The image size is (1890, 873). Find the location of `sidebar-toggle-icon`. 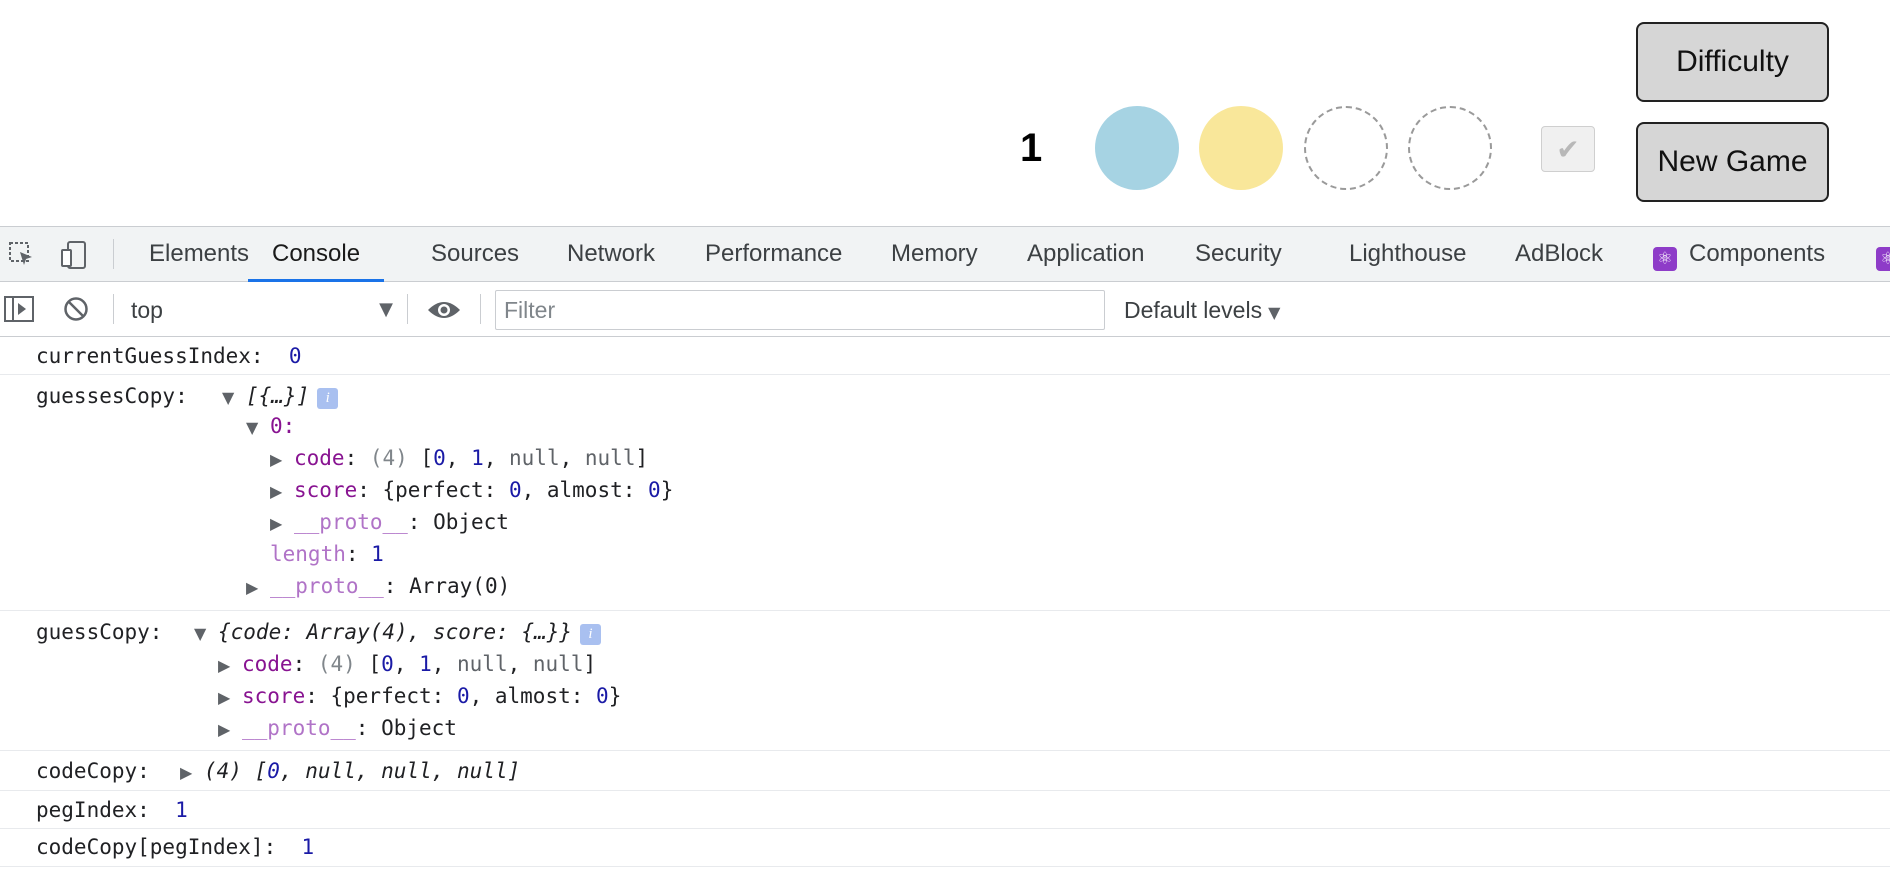

sidebar-toggle-icon is located at coordinates (19, 311).